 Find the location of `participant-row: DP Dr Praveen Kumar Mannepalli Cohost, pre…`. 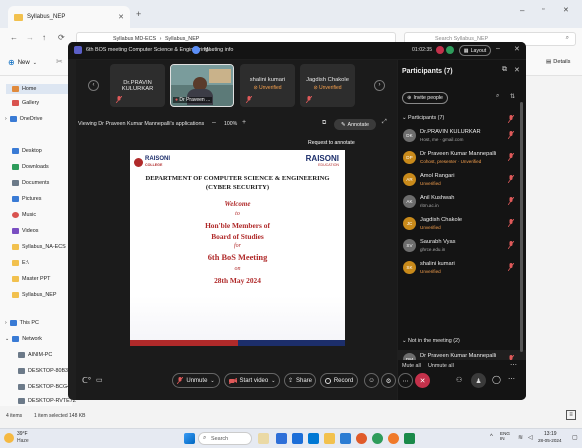

participant-row: DP Dr Praveen Kumar Mannepalli Cohost, pre… is located at coordinates (459, 158).